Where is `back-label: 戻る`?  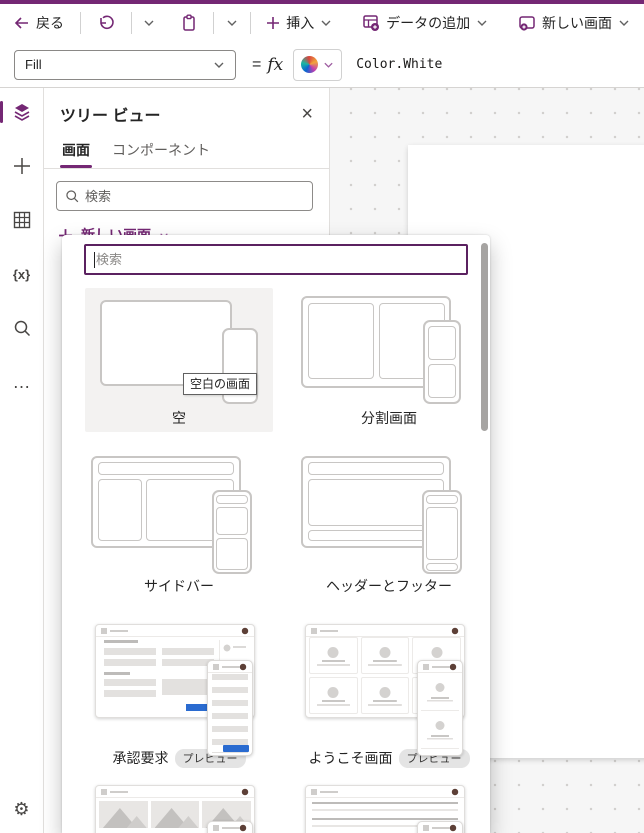 back-label: 戻る is located at coordinates (50, 23).